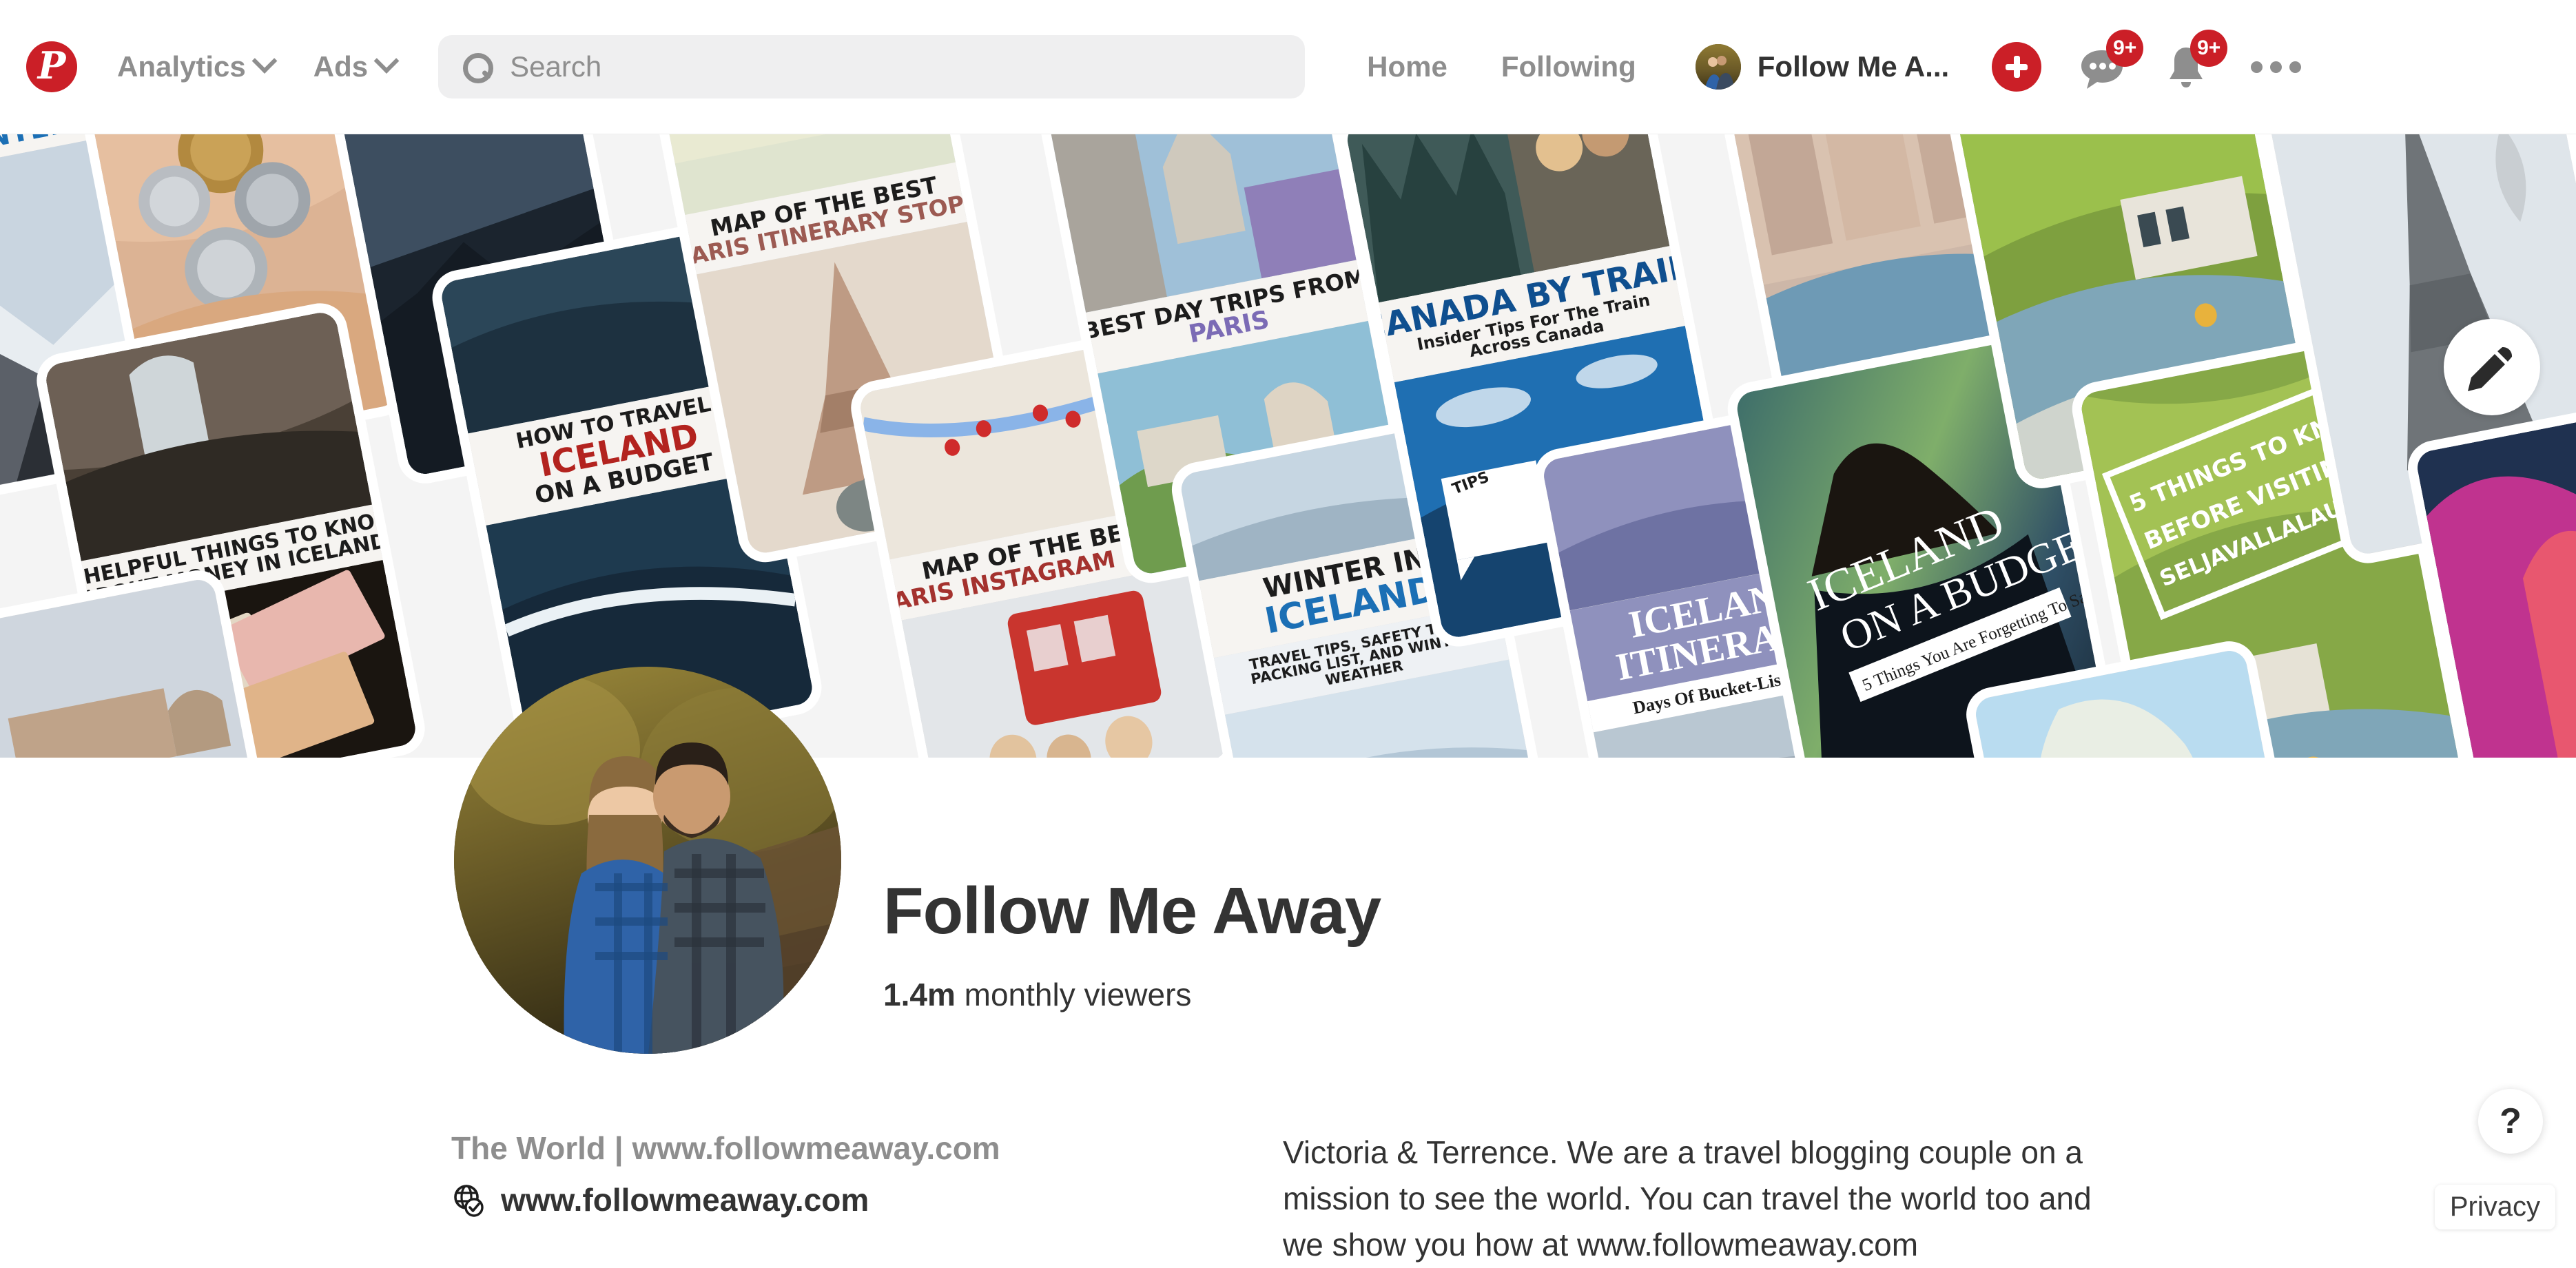 The height and width of the screenshot is (1268, 2576). I want to click on monthly-viewers-stat: 1.4m monthly viewers, so click(1037, 994).